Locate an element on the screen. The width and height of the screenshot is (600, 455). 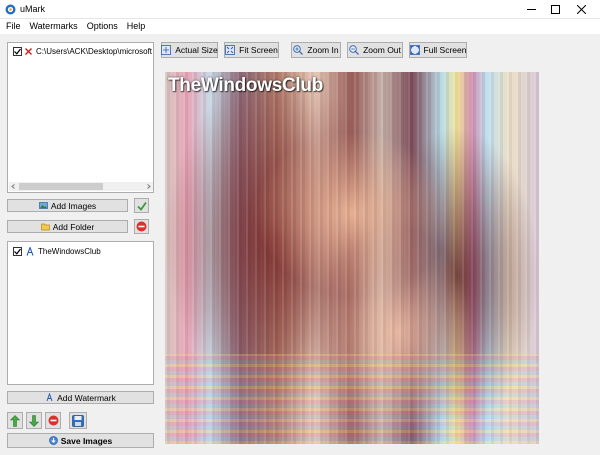
images-list-scrollbar is located at coordinates (81, 186).